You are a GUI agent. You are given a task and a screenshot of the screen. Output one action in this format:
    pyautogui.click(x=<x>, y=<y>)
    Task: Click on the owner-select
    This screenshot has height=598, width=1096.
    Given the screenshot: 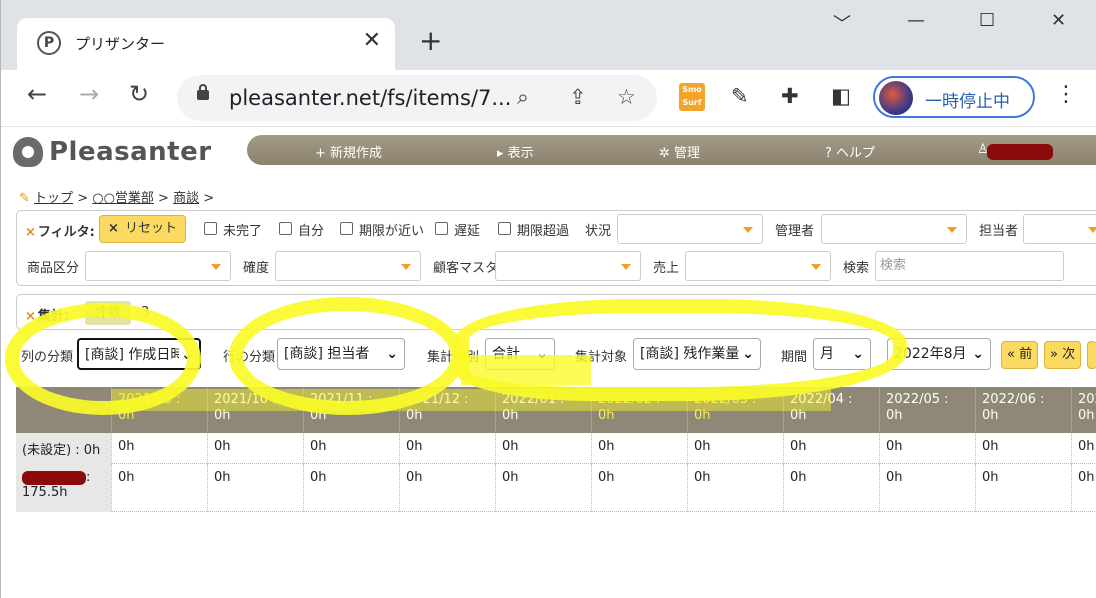 What is the action you would take?
    pyautogui.click(x=1059, y=229)
    